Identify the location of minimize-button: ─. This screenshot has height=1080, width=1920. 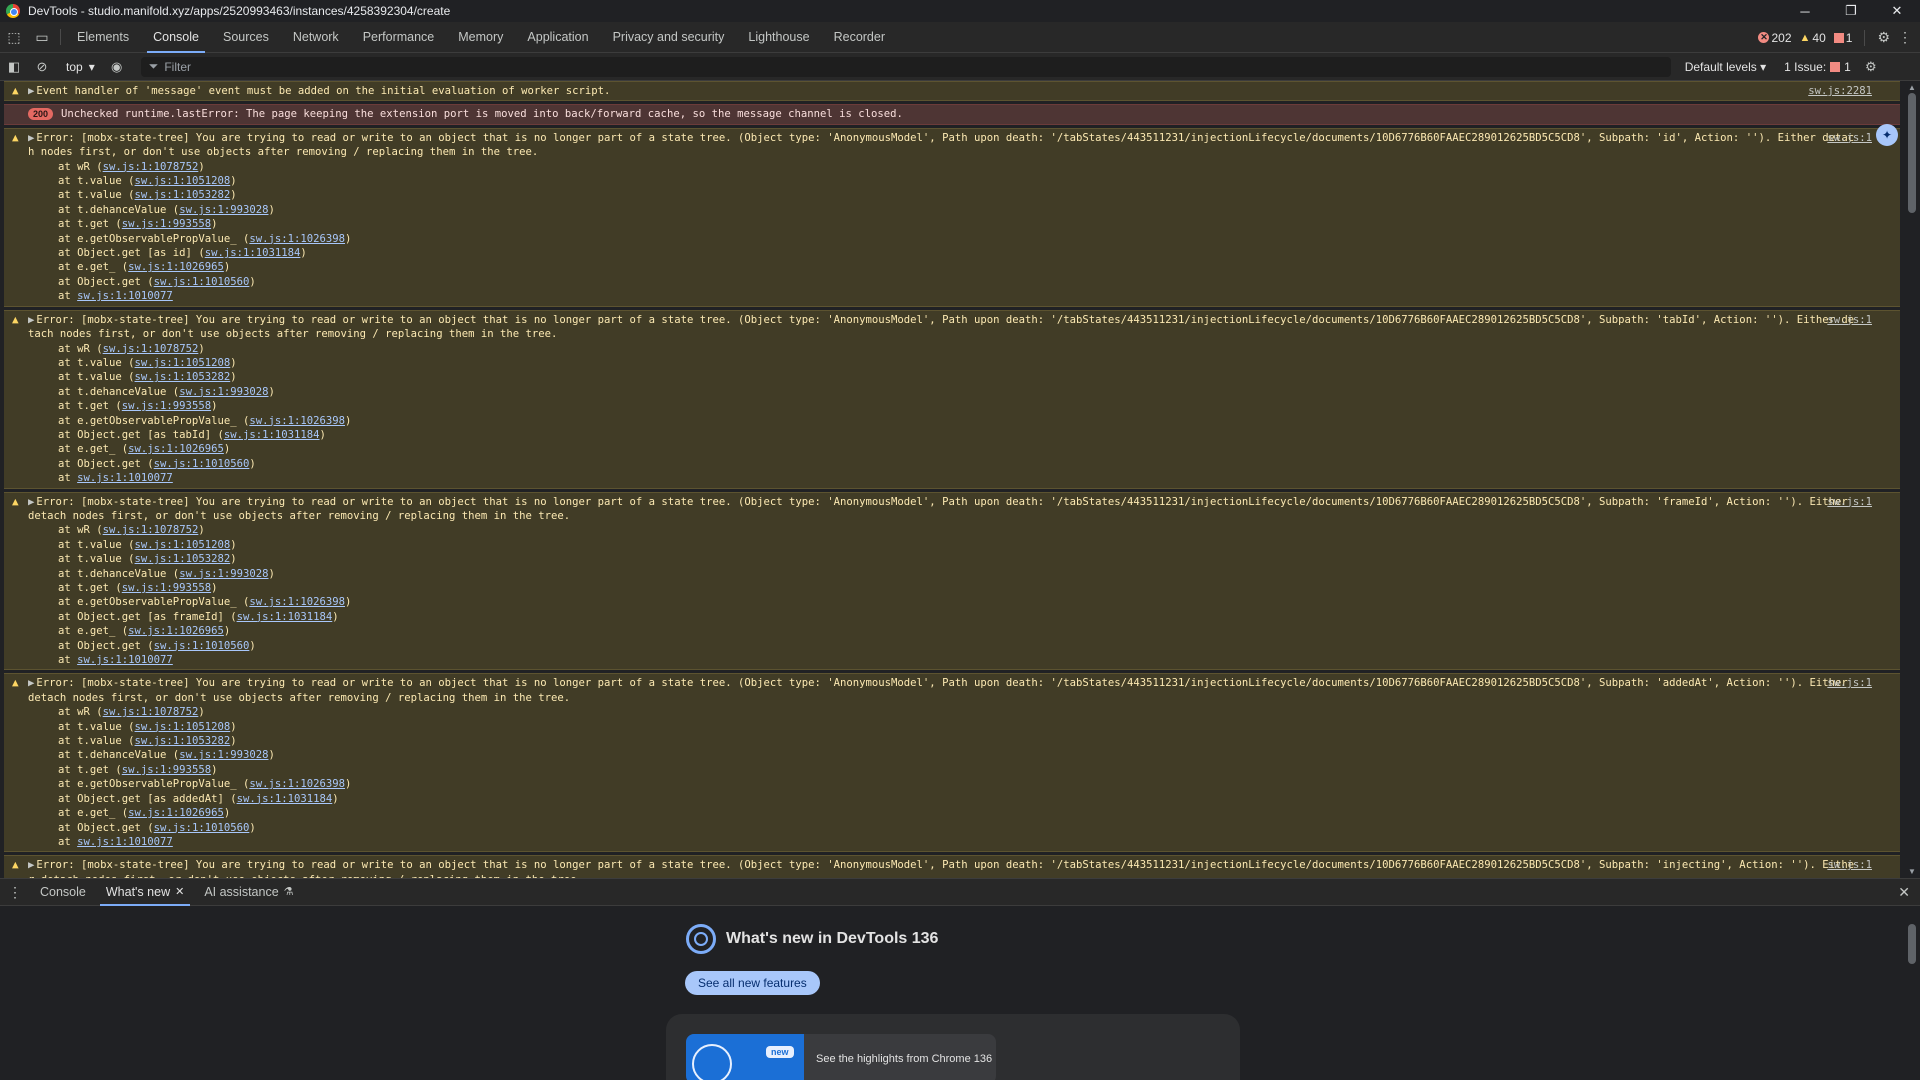
(1805, 11).